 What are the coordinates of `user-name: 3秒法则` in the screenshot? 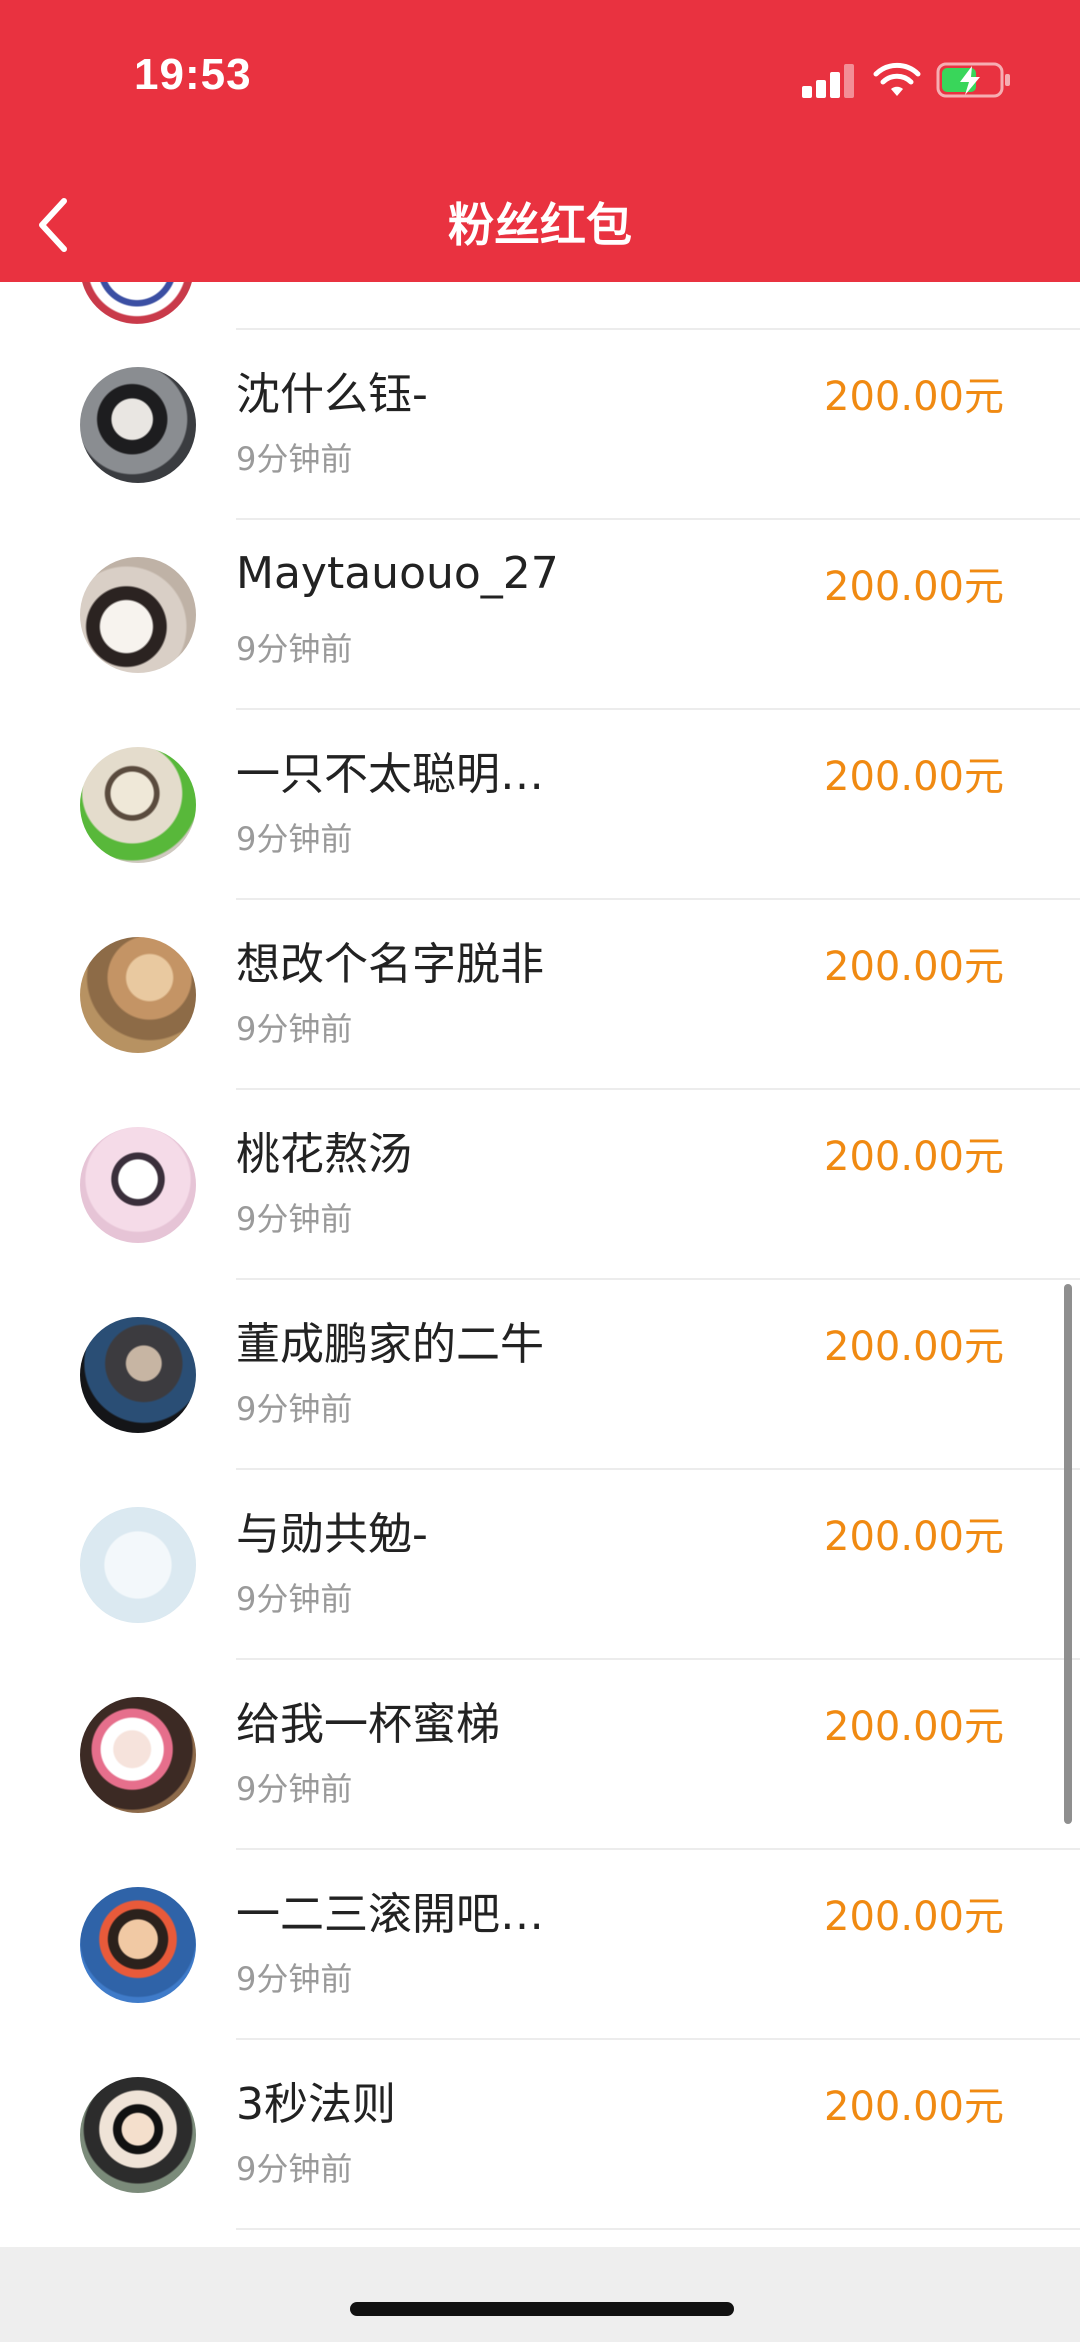 It's located at (316, 2104).